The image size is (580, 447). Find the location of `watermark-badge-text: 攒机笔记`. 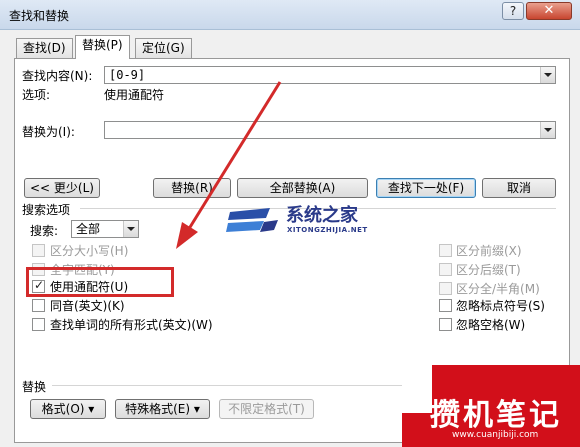

watermark-badge-text: 攒机笔记 is located at coordinates (496, 415).